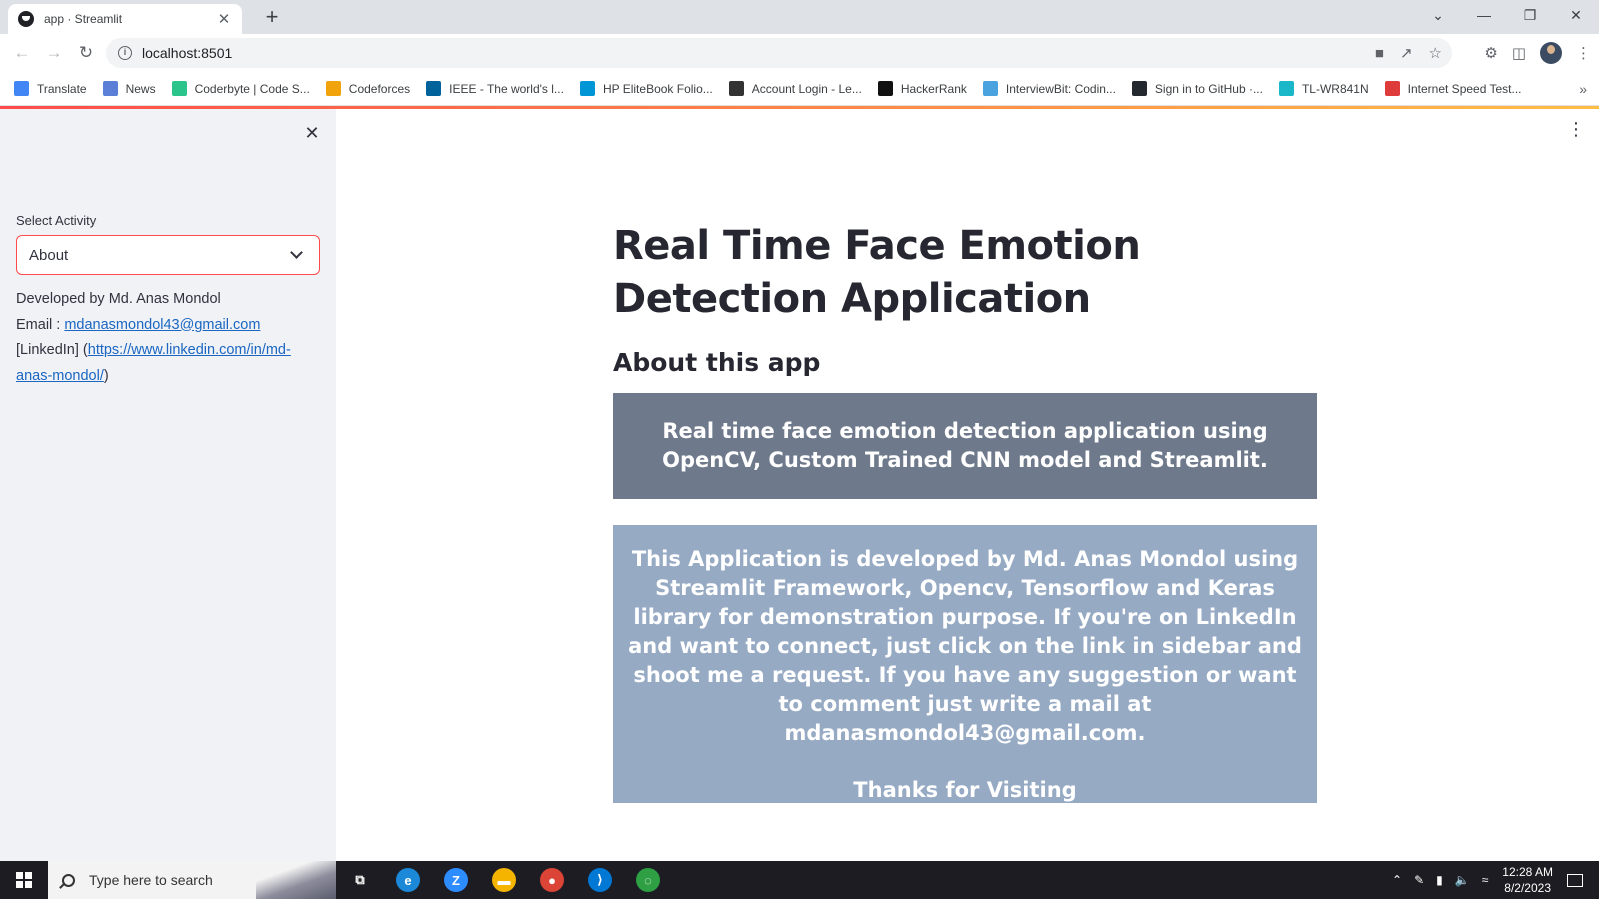 This screenshot has width=1599, height=899. What do you see at coordinates (21, 88) in the screenshot?
I see `translate-icon` at bounding box center [21, 88].